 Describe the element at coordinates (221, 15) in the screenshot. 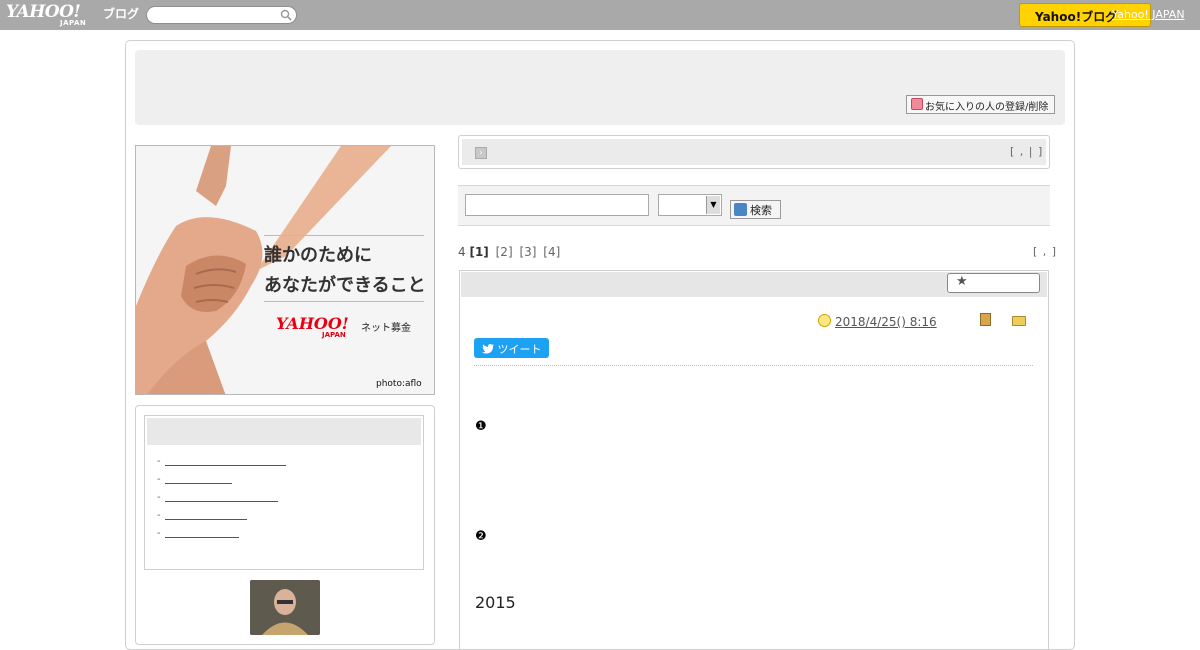

I see `top-search-input` at that location.